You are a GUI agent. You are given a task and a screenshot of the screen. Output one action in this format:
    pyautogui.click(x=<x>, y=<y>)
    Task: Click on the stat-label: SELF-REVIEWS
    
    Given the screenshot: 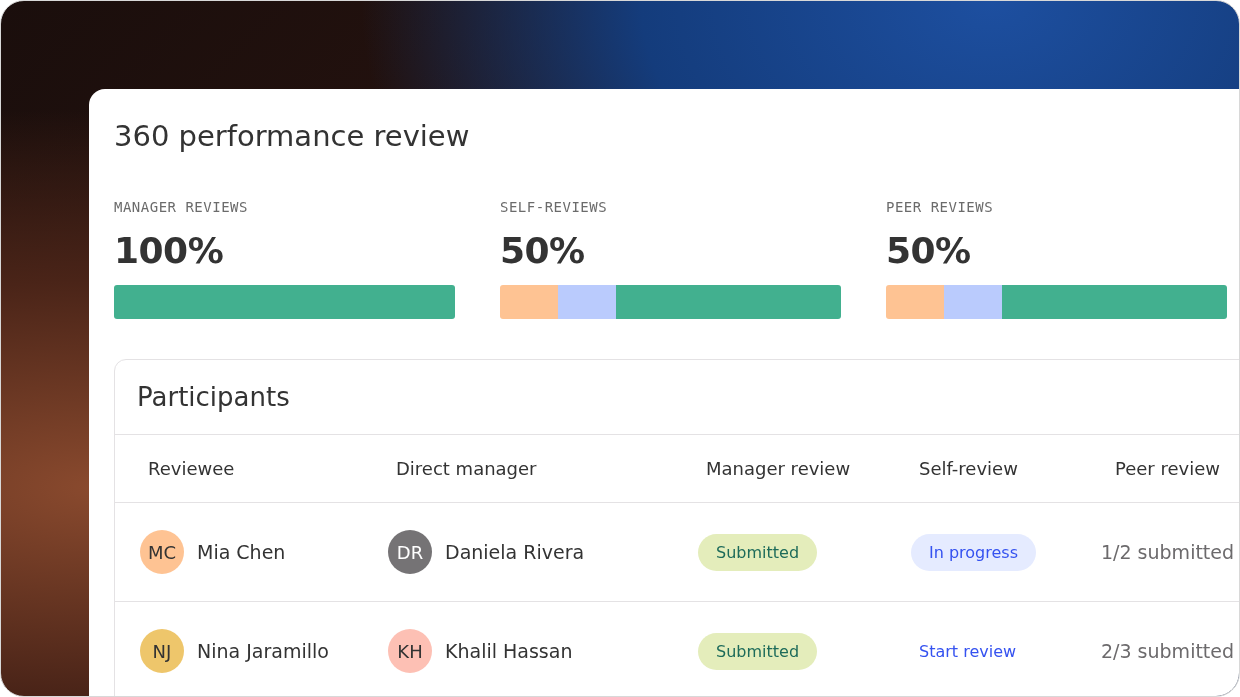 What is the action you would take?
    pyautogui.click(x=554, y=208)
    